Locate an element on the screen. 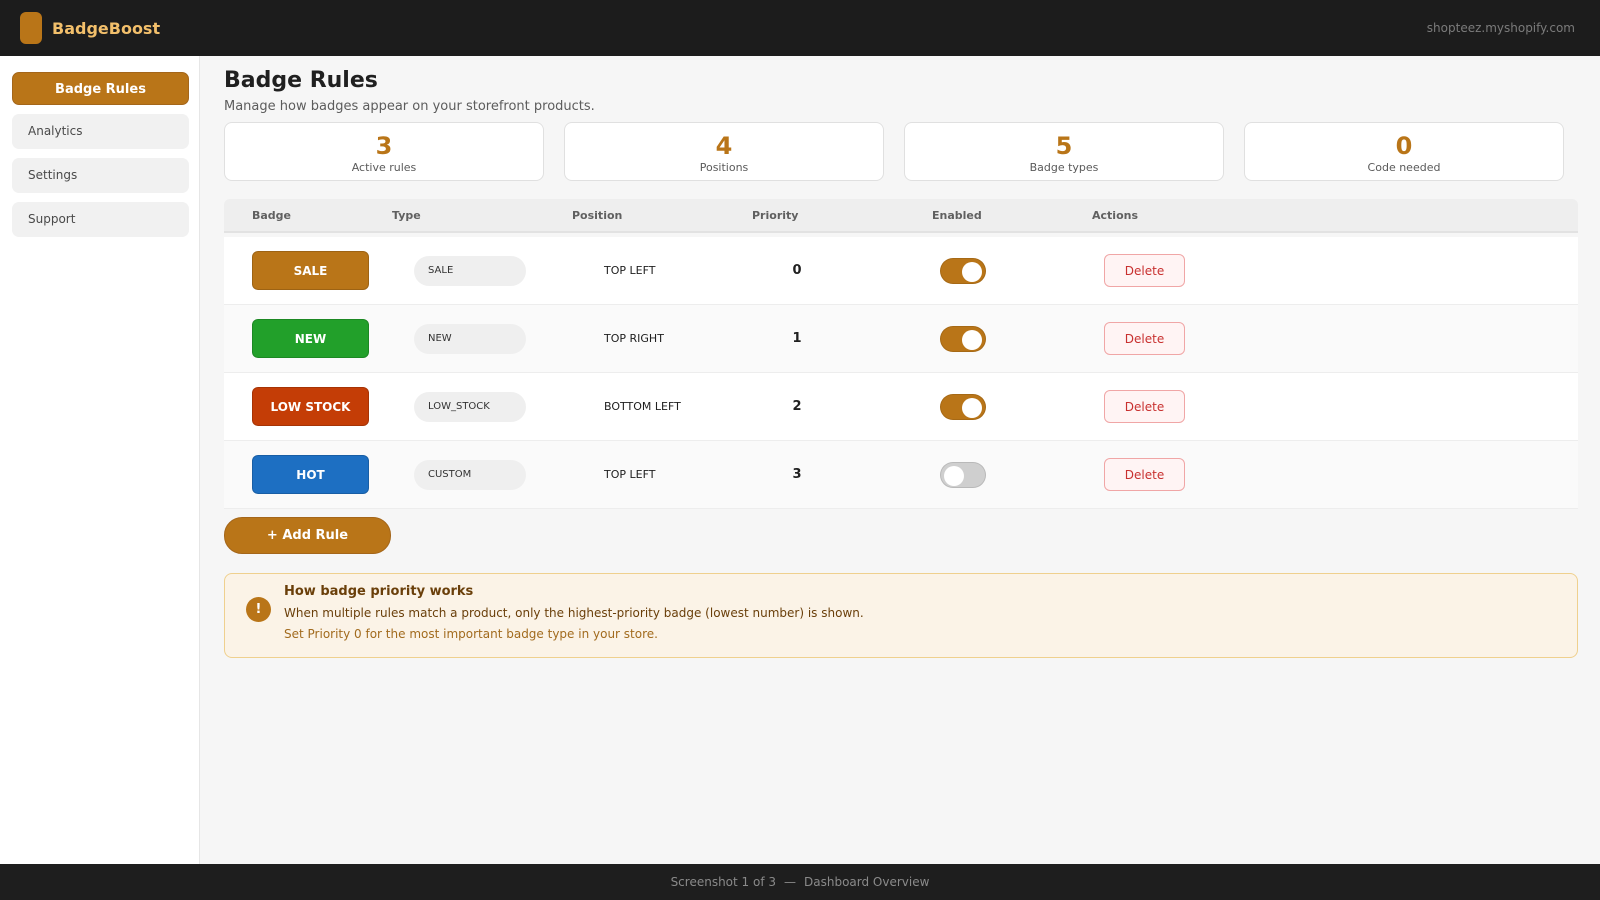 Image resolution: width=1600 pixels, height=900 pixels. type-chip: LOW_STOCK is located at coordinates (470, 406).